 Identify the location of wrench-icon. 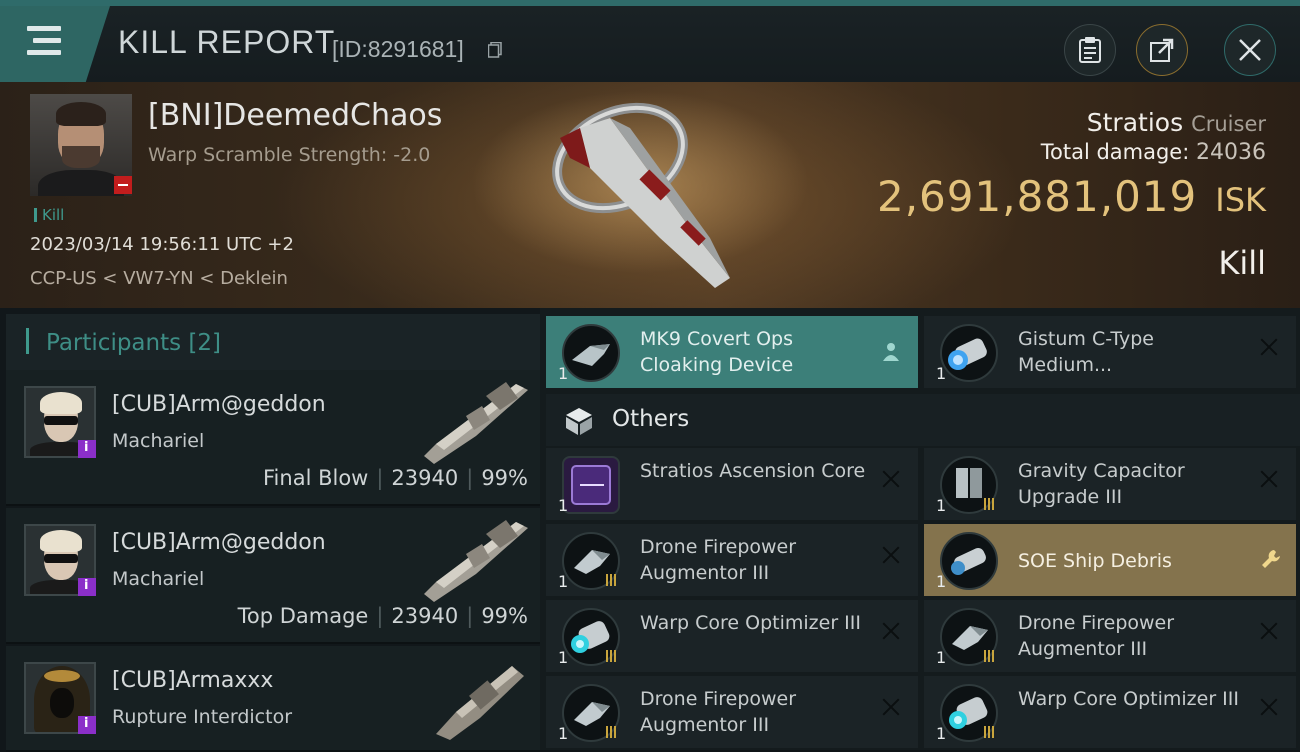
(1271, 559).